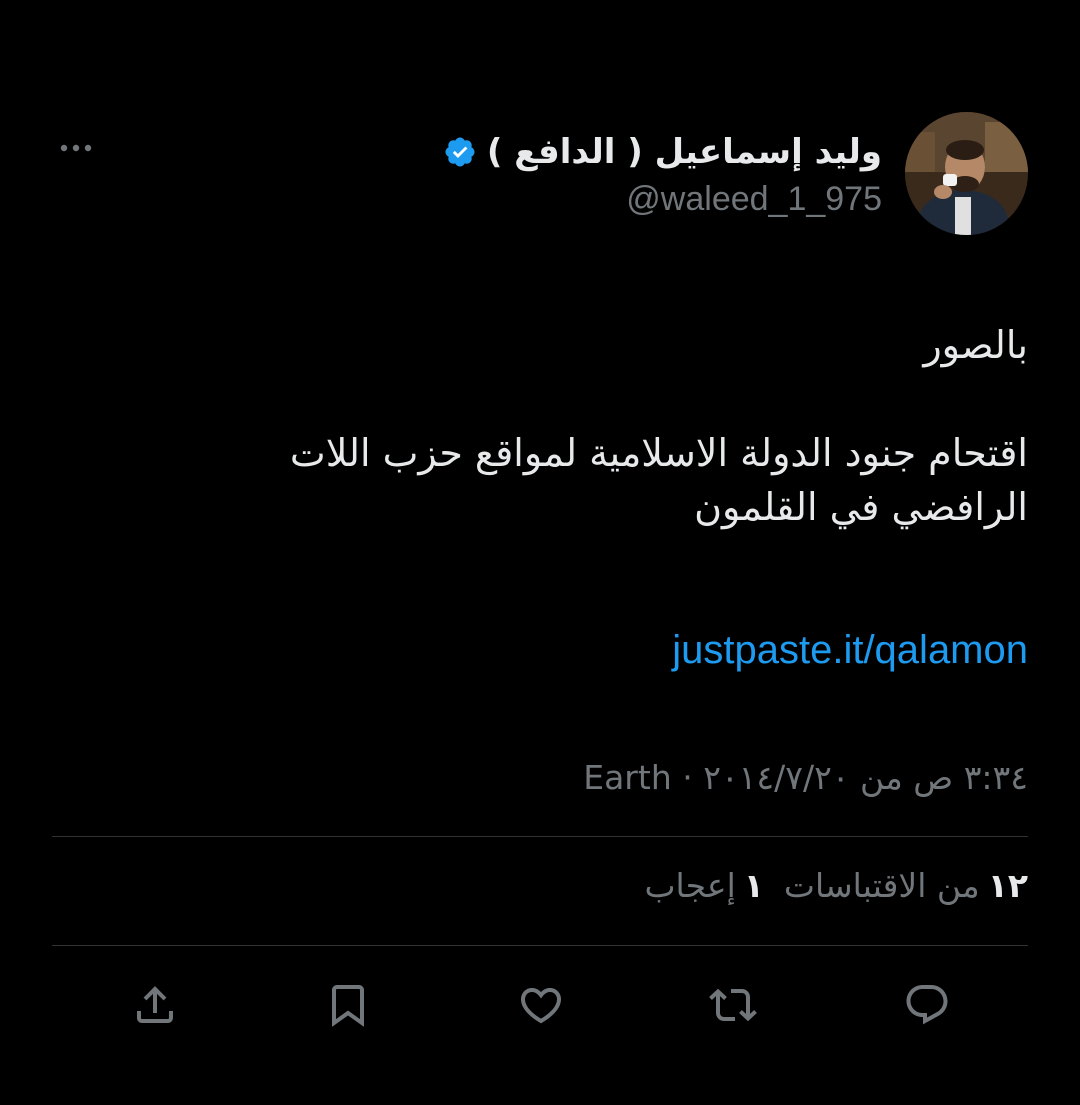  What do you see at coordinates (881, 885) in the screenshot?
I see `quotes-label: من الاقتباسات` at bounding box center [881, 885].